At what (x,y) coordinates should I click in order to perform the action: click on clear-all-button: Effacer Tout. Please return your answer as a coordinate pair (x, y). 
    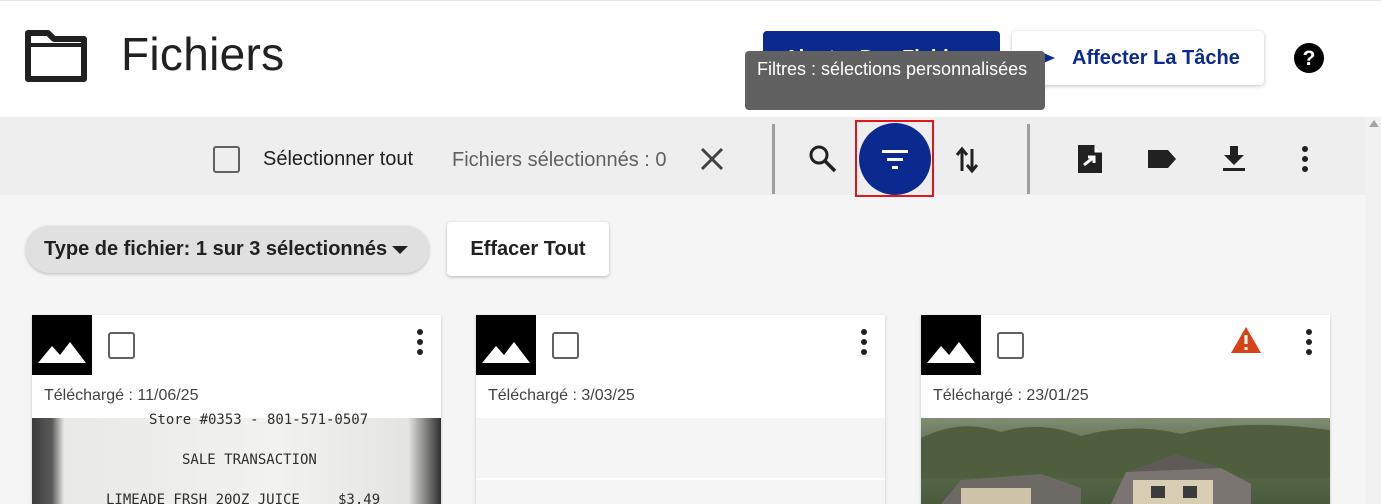
    Looking at the image, I should click on (528, 249).